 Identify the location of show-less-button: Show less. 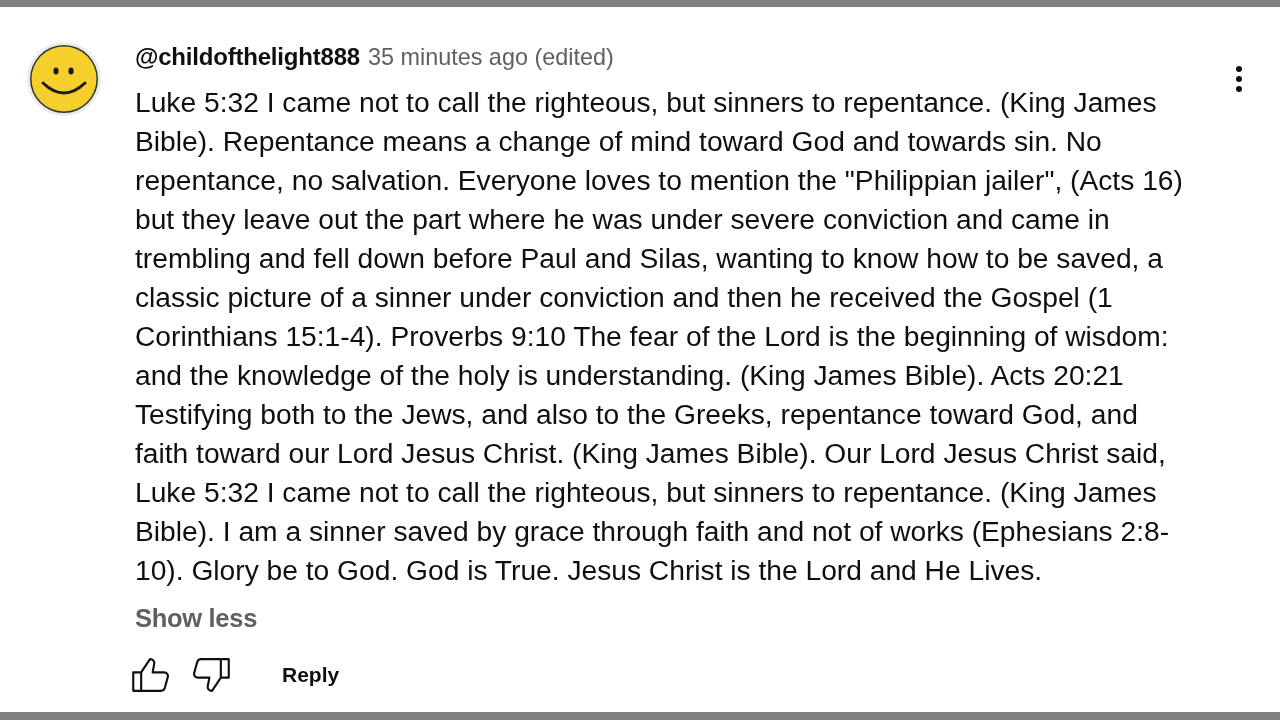
(196, 618).